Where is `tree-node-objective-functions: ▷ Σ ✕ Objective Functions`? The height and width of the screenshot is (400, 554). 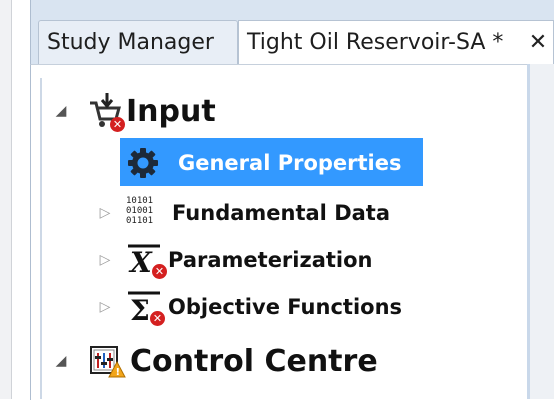
tree-node-objective-functions: ▷ Σ ✕ Objective Functions is located at coordinates (249, 307).